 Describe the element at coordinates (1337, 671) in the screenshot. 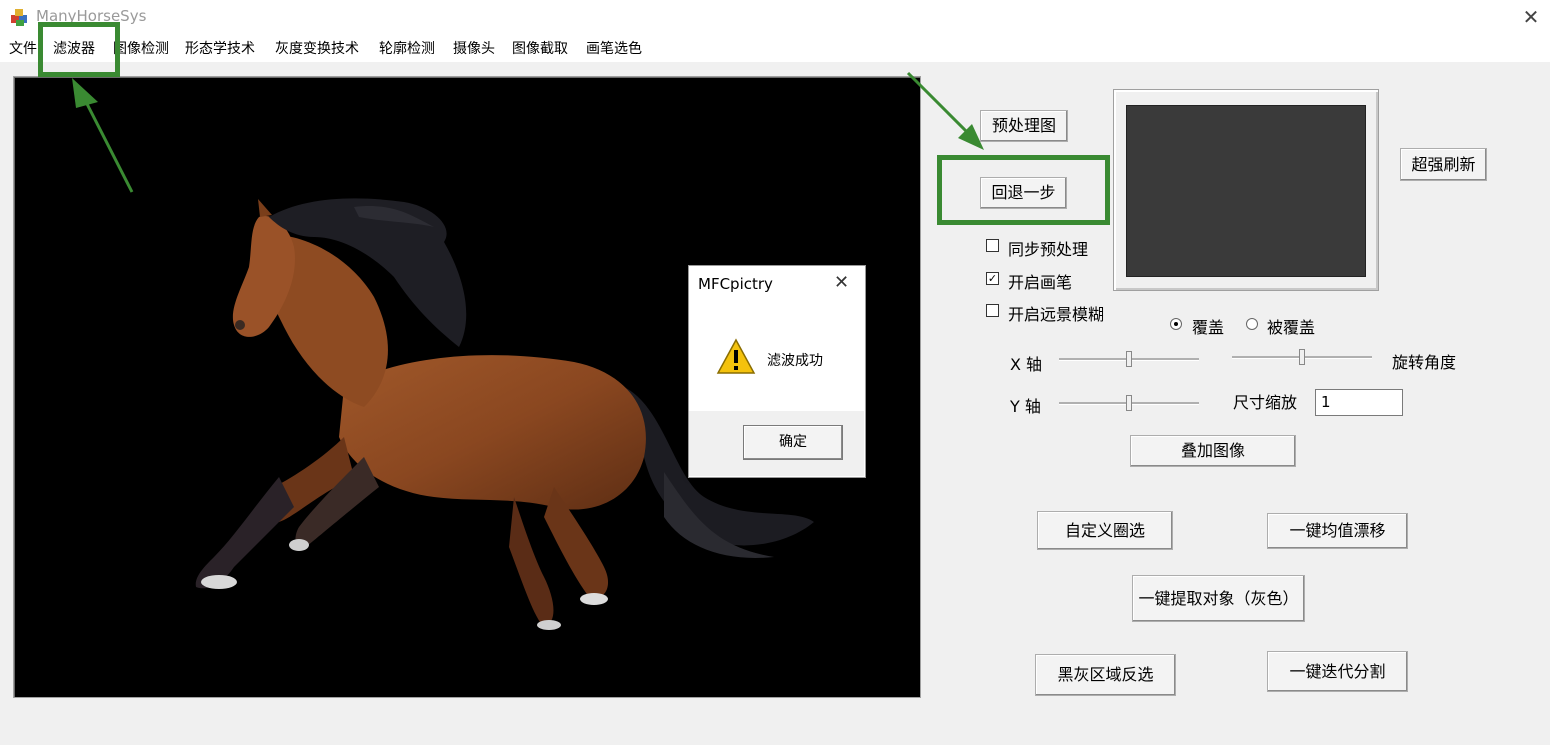

I see `iterative-split-button: 一键迭代分割` at that location.